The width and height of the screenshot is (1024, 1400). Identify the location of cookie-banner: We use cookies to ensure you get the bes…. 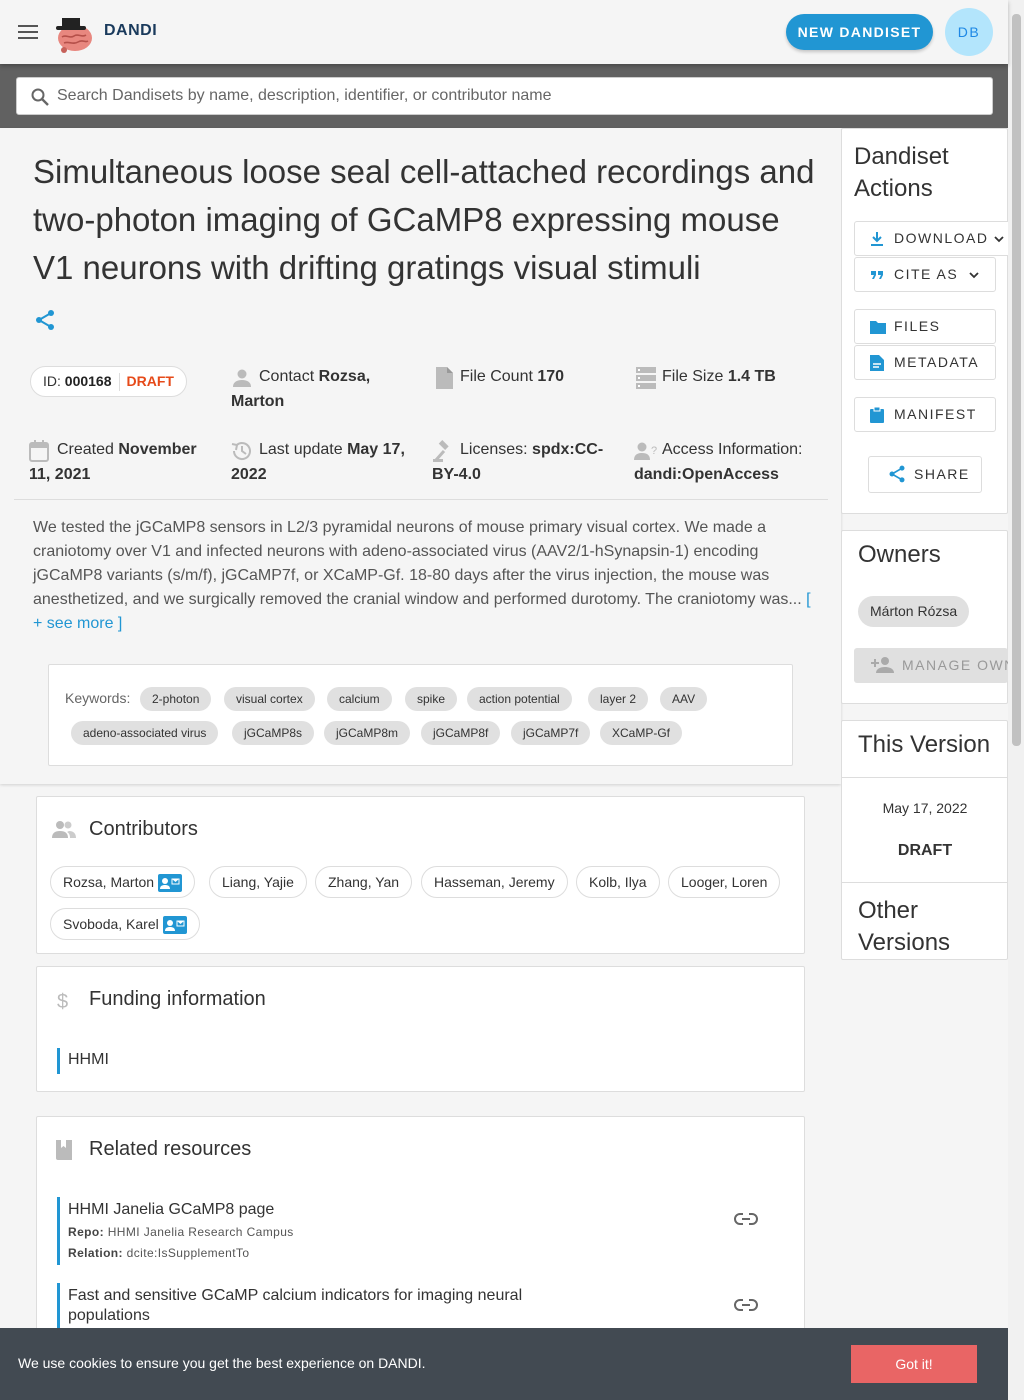
(504, 1364).